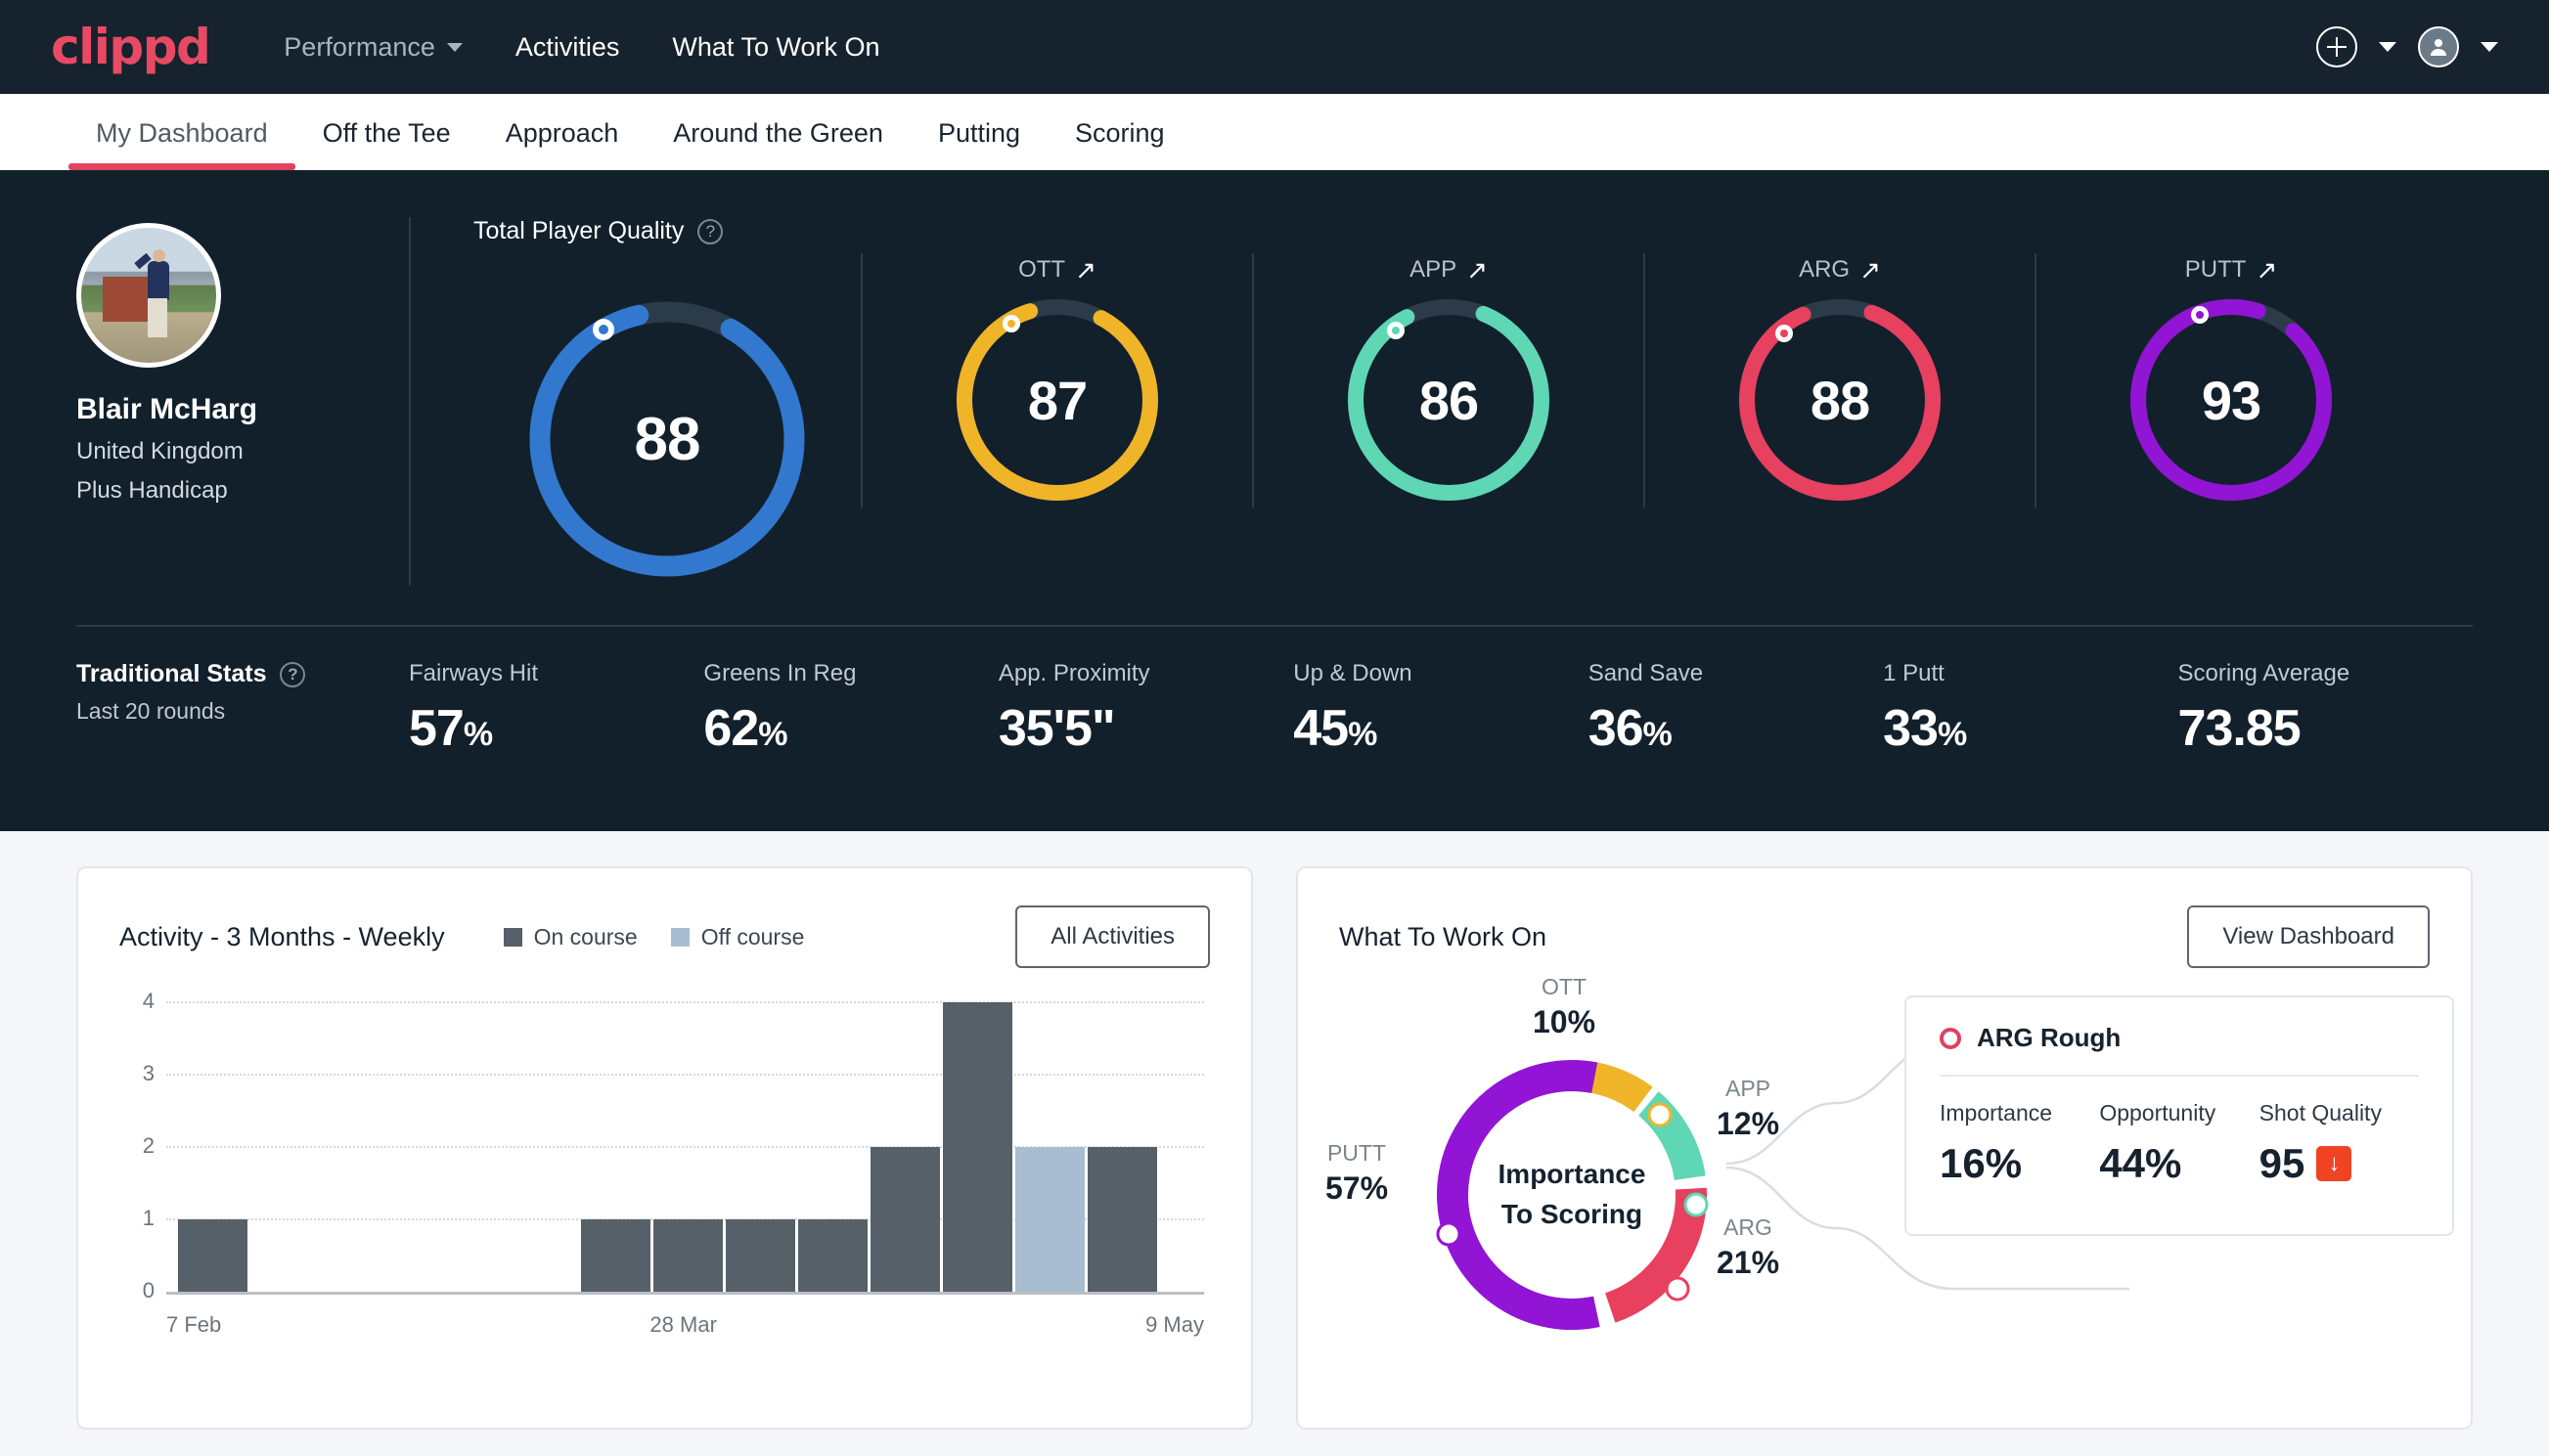 The width and height of the screenshot is (2549, 1456). Describe the element at coordinates (616, 1255) in the screenshot. I see `bar-w6` at that location.